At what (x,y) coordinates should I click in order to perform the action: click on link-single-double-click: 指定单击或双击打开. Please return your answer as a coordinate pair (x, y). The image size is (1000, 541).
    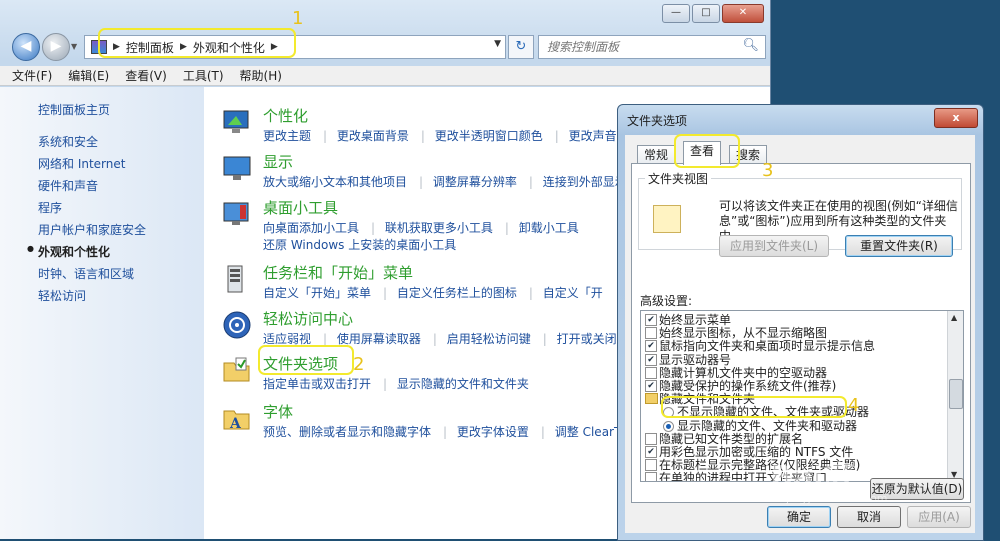
    Looking at the image, I should click on (317, 384).